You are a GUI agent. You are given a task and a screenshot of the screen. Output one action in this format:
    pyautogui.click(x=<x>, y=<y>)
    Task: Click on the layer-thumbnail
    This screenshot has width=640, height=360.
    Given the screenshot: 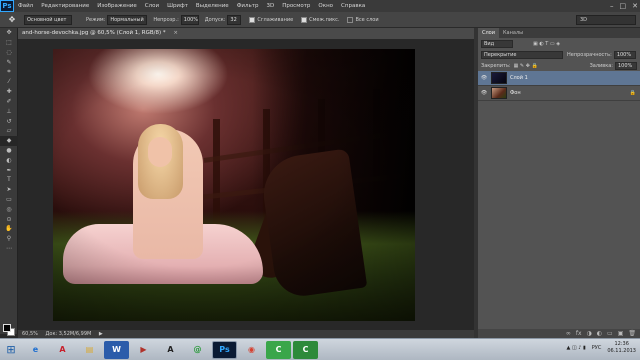 What is the action you would take?
    pyautogui.click(x=499, y=78)
    